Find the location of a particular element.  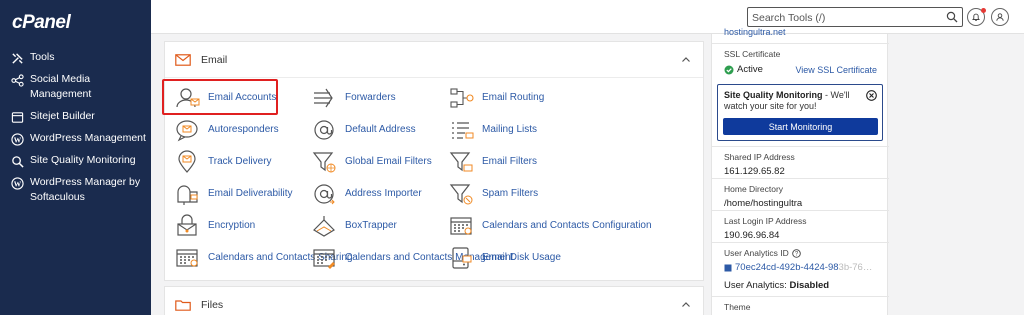

tool-email-accounts: Email Accounts is located at coordinates (225, 98).